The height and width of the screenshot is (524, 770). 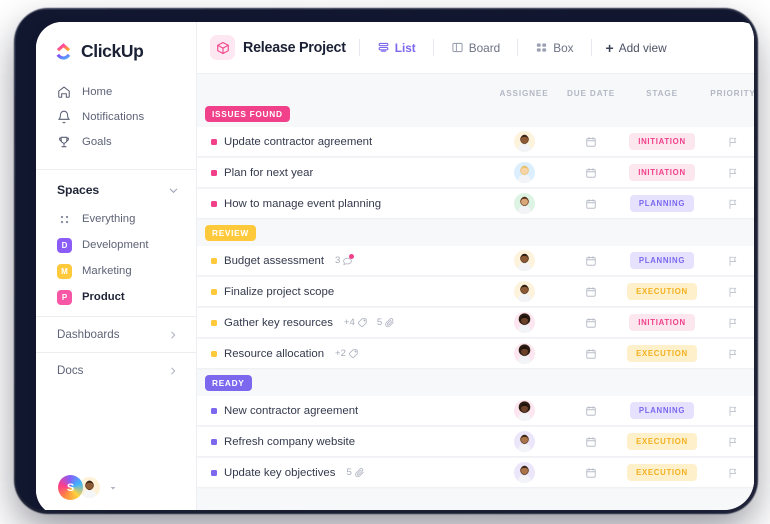 I want to click on status-badge: ISSUES FOUND, so click(x=247, y=114).